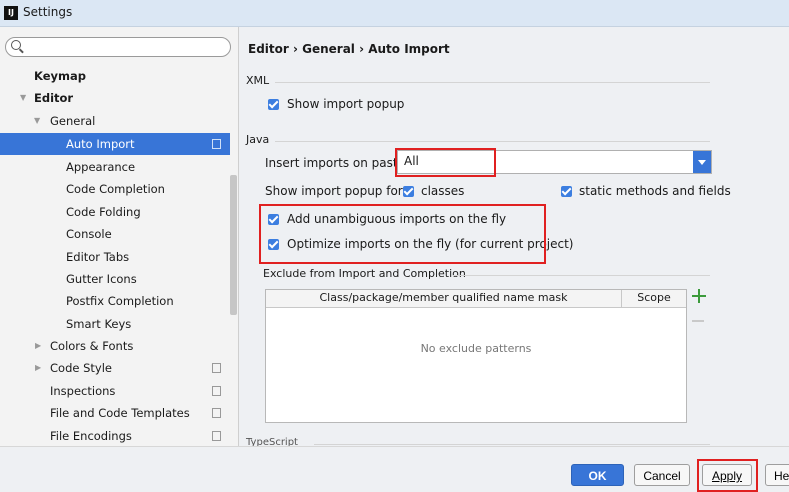 This screenshot has width=789, height=492. Describe the element at coordinates (83, 391) in the screenshot. I see `sidebar-item-label: Inspections` at that location.